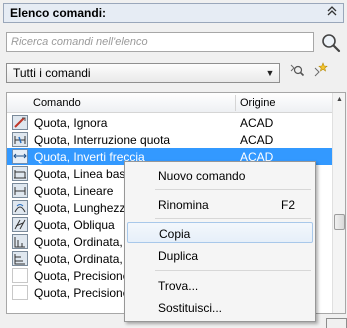 This screenshot has height=328, width=347. I want to click on new-command-icon, so click(320, 72).